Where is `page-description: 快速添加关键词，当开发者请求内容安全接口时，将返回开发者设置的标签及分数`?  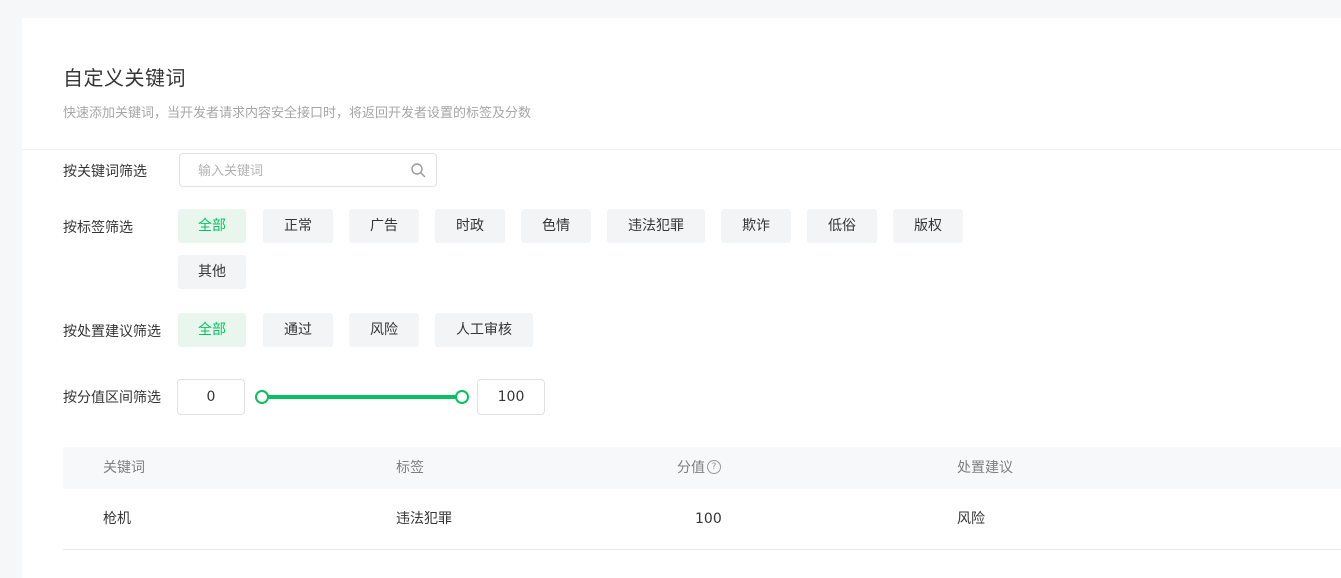
page-description: 快速添加关键词，当开发者请求内容安全接口时，将返回开发者设置的标签及分数 is located at coordinates (297, 113).